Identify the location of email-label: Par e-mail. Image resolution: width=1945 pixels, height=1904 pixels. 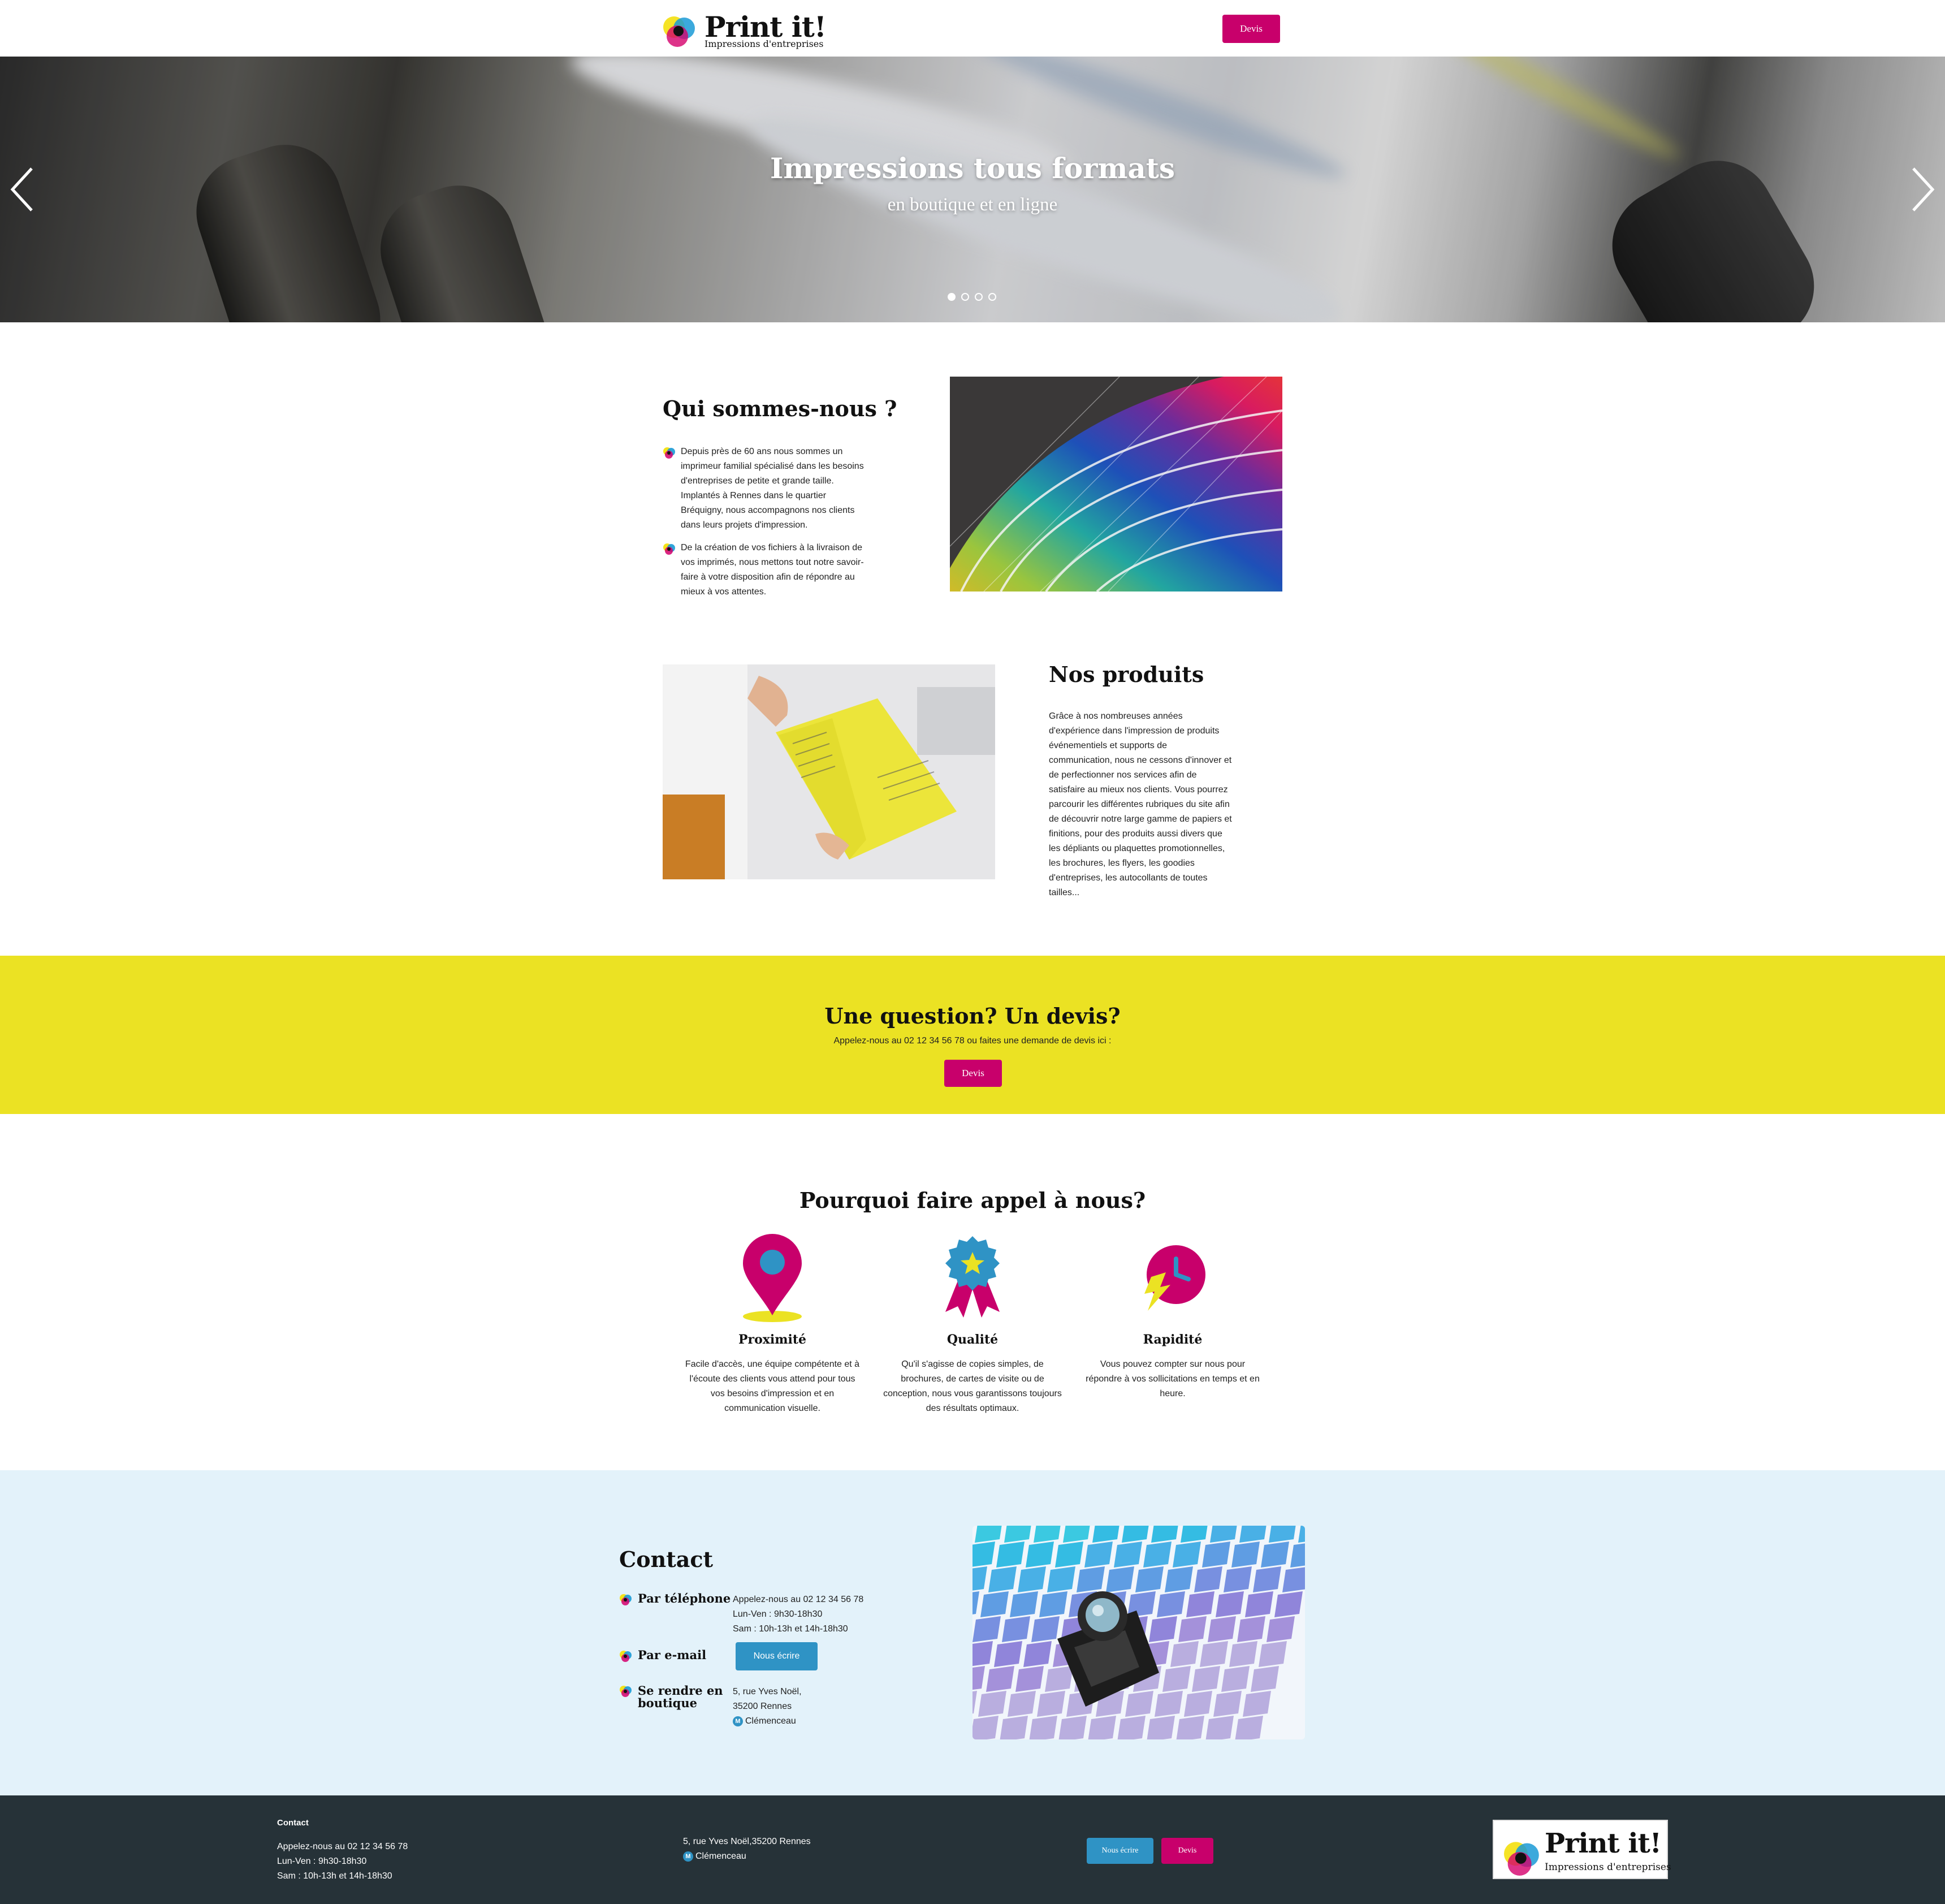
(672, 1655).